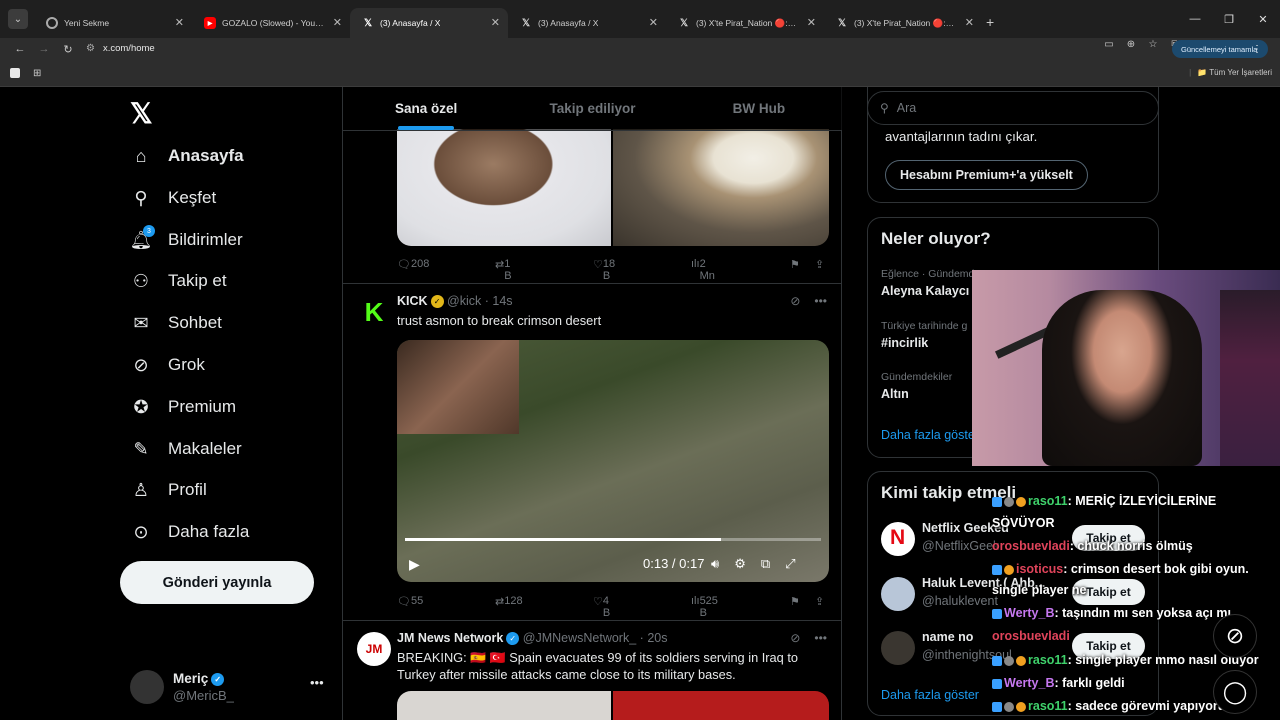 Image resolution: width=1280 pixels, height=720 pixels. I want to click on who-show-more: Daha fazla göster, so click(930, 695).